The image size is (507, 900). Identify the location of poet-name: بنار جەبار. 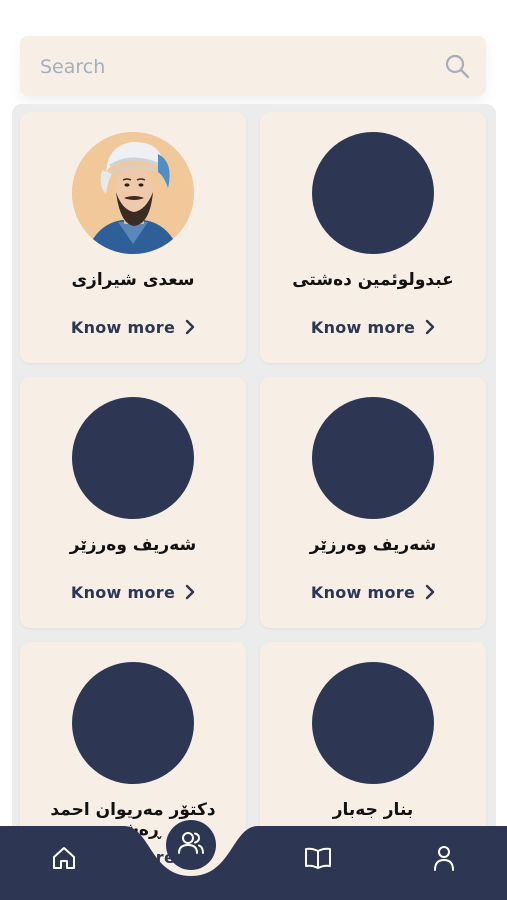
(373, 810).